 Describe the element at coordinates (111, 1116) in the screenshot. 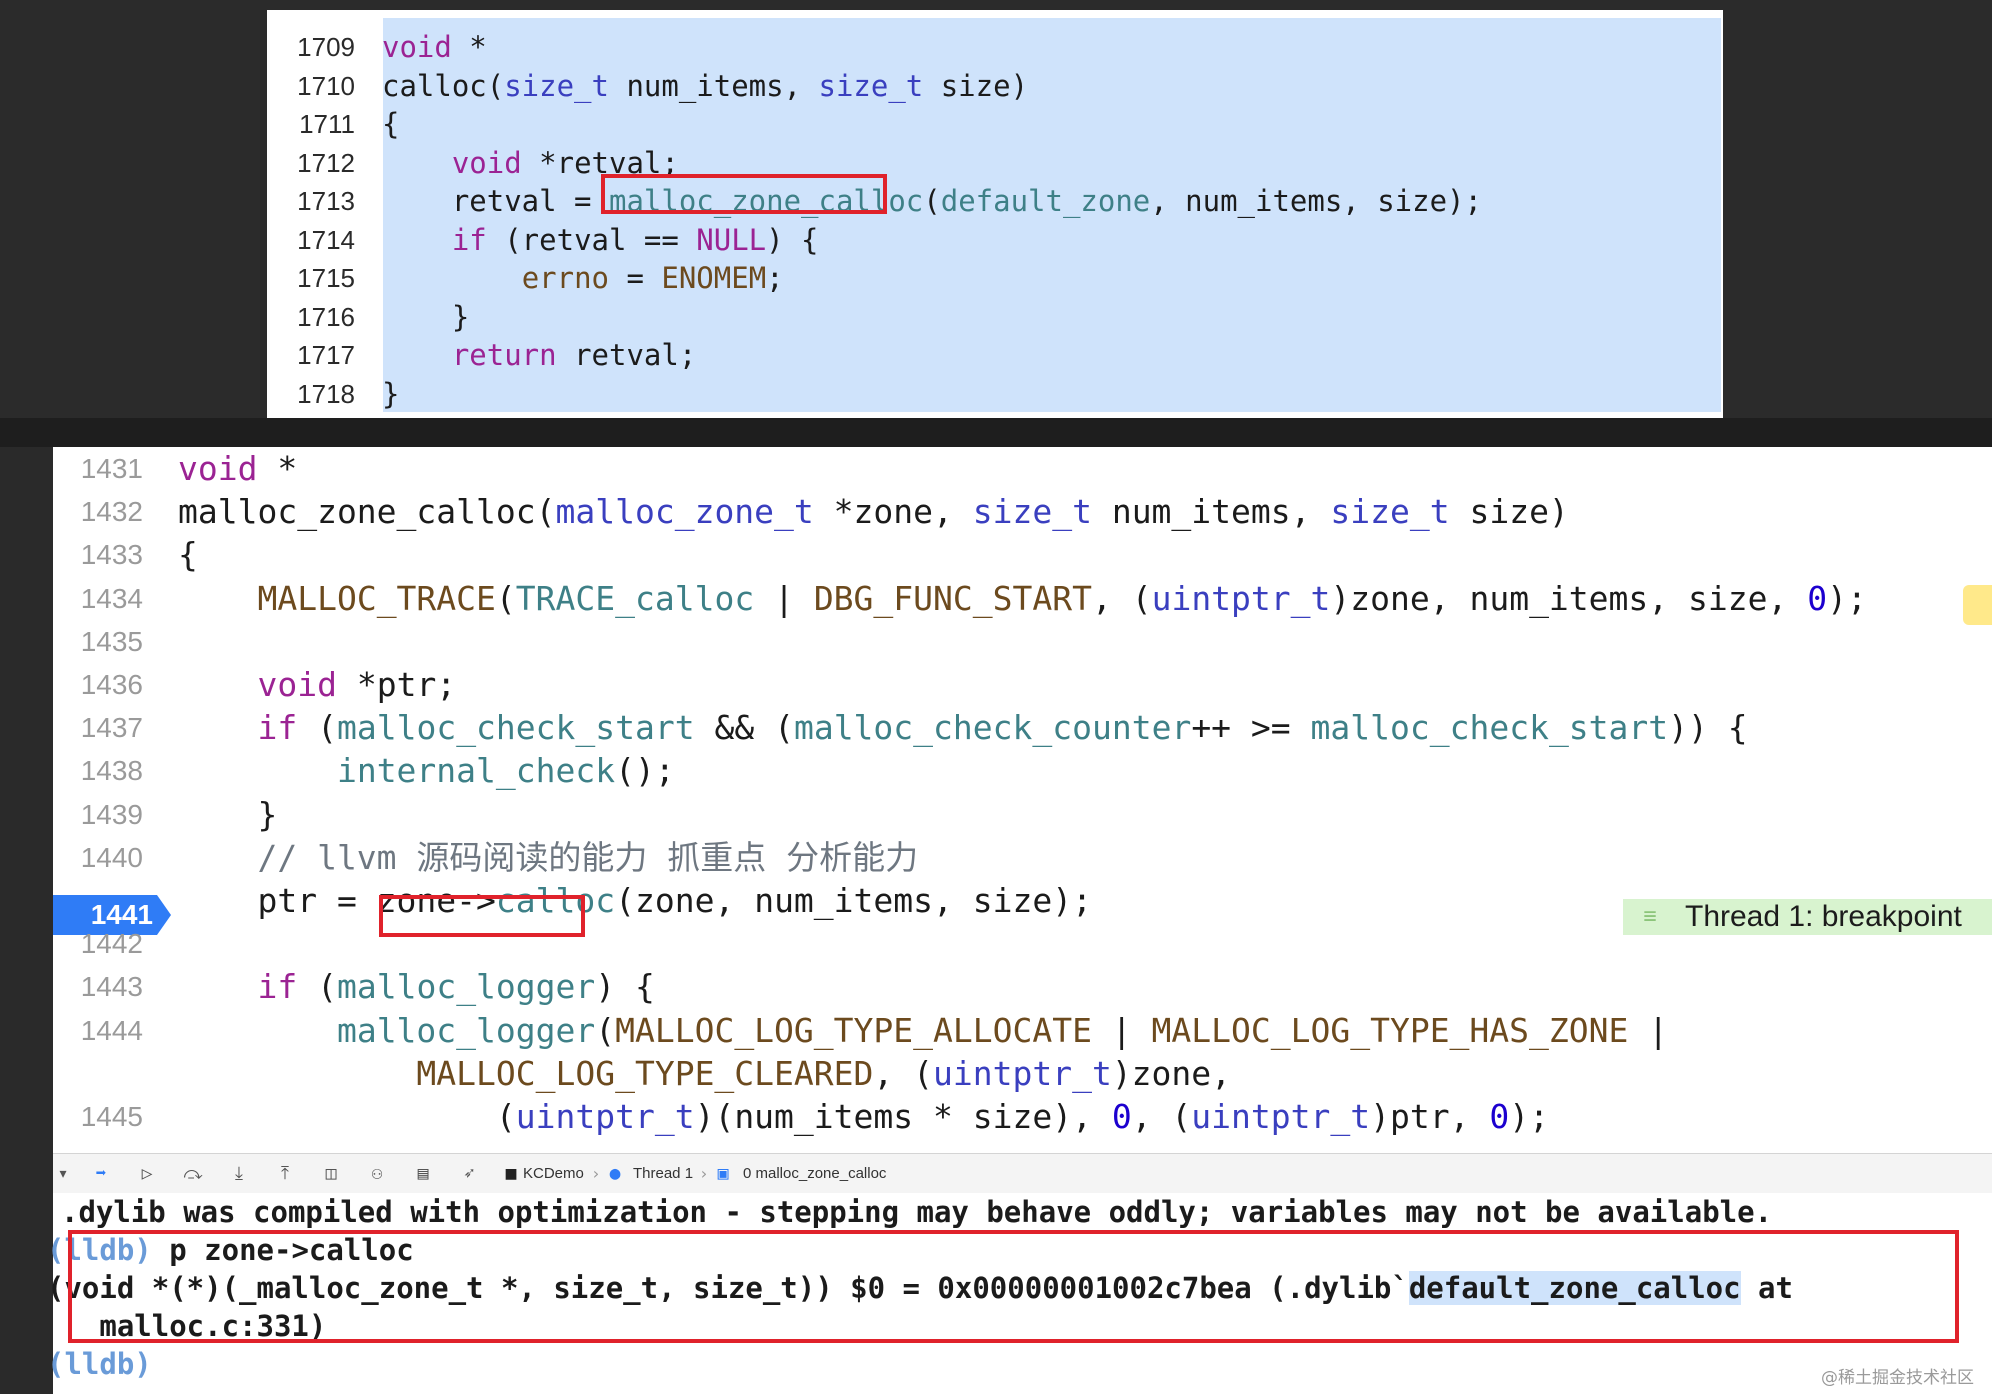

I see `line-number: 1445` at that location.